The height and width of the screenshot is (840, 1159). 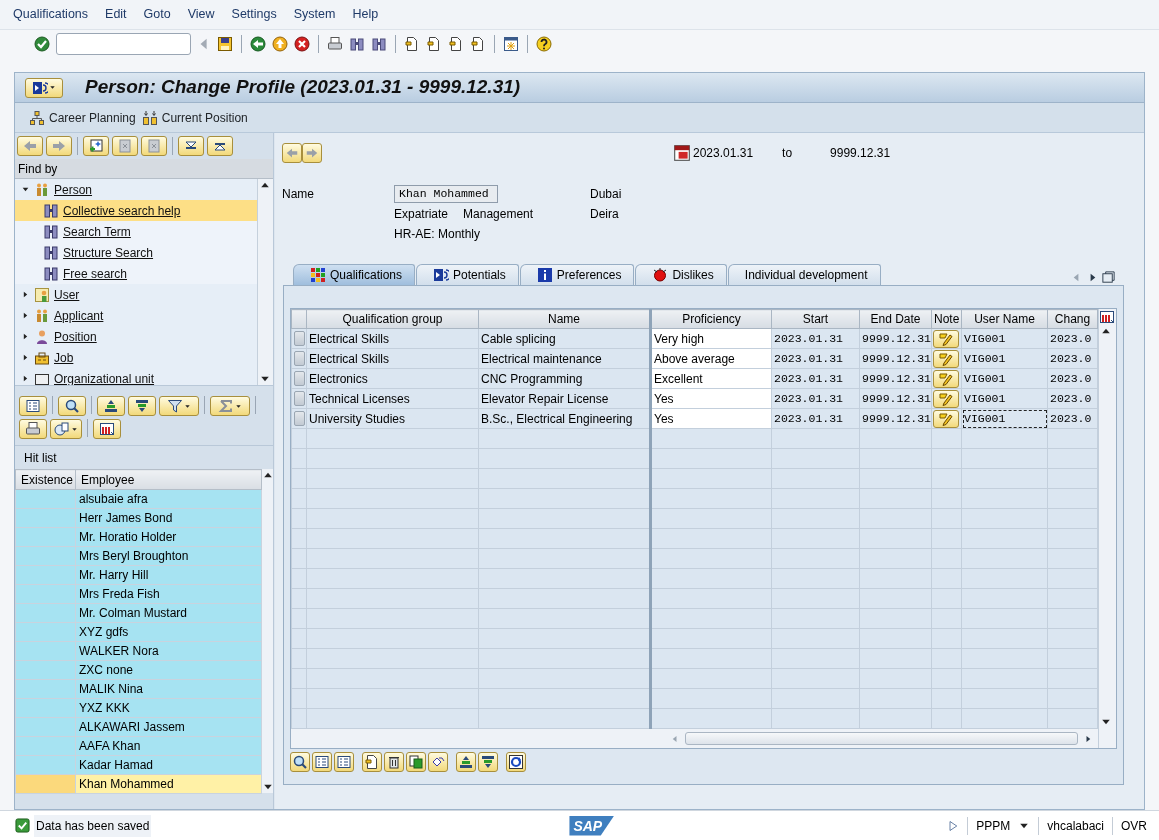 What do you see at coordinates (372, 762) in the screenshot?
I see `create-button` at bounding box center [372, 762].